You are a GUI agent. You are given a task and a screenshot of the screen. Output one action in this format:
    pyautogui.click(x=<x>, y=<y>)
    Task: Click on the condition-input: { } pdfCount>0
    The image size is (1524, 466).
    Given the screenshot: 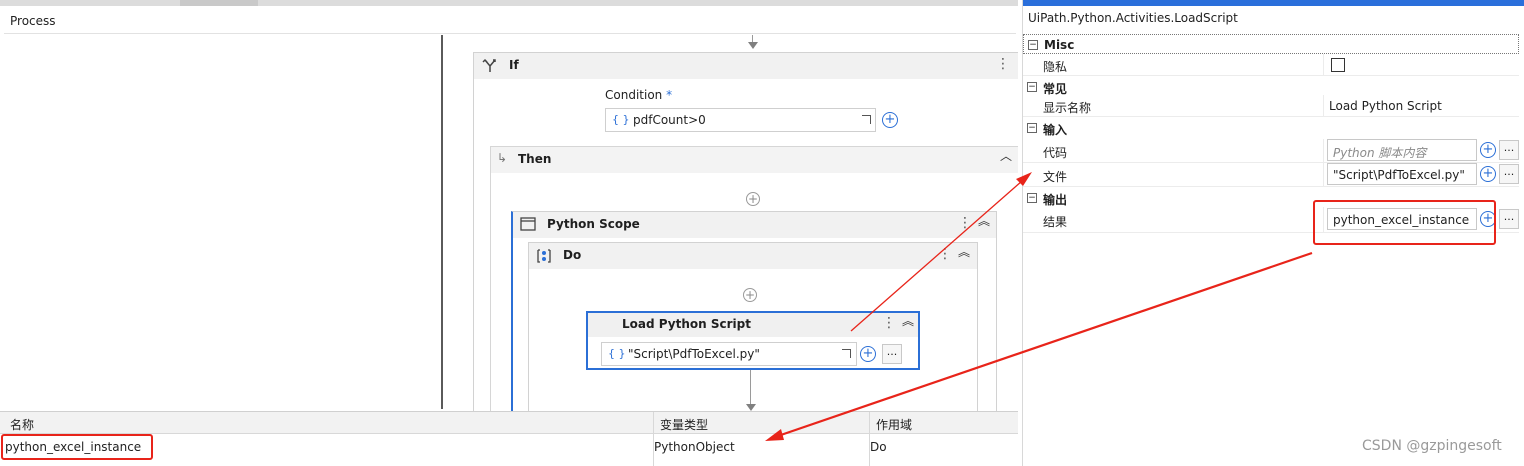 What is the action you would take?
    pyautogui.click(x=740, y=120)
    